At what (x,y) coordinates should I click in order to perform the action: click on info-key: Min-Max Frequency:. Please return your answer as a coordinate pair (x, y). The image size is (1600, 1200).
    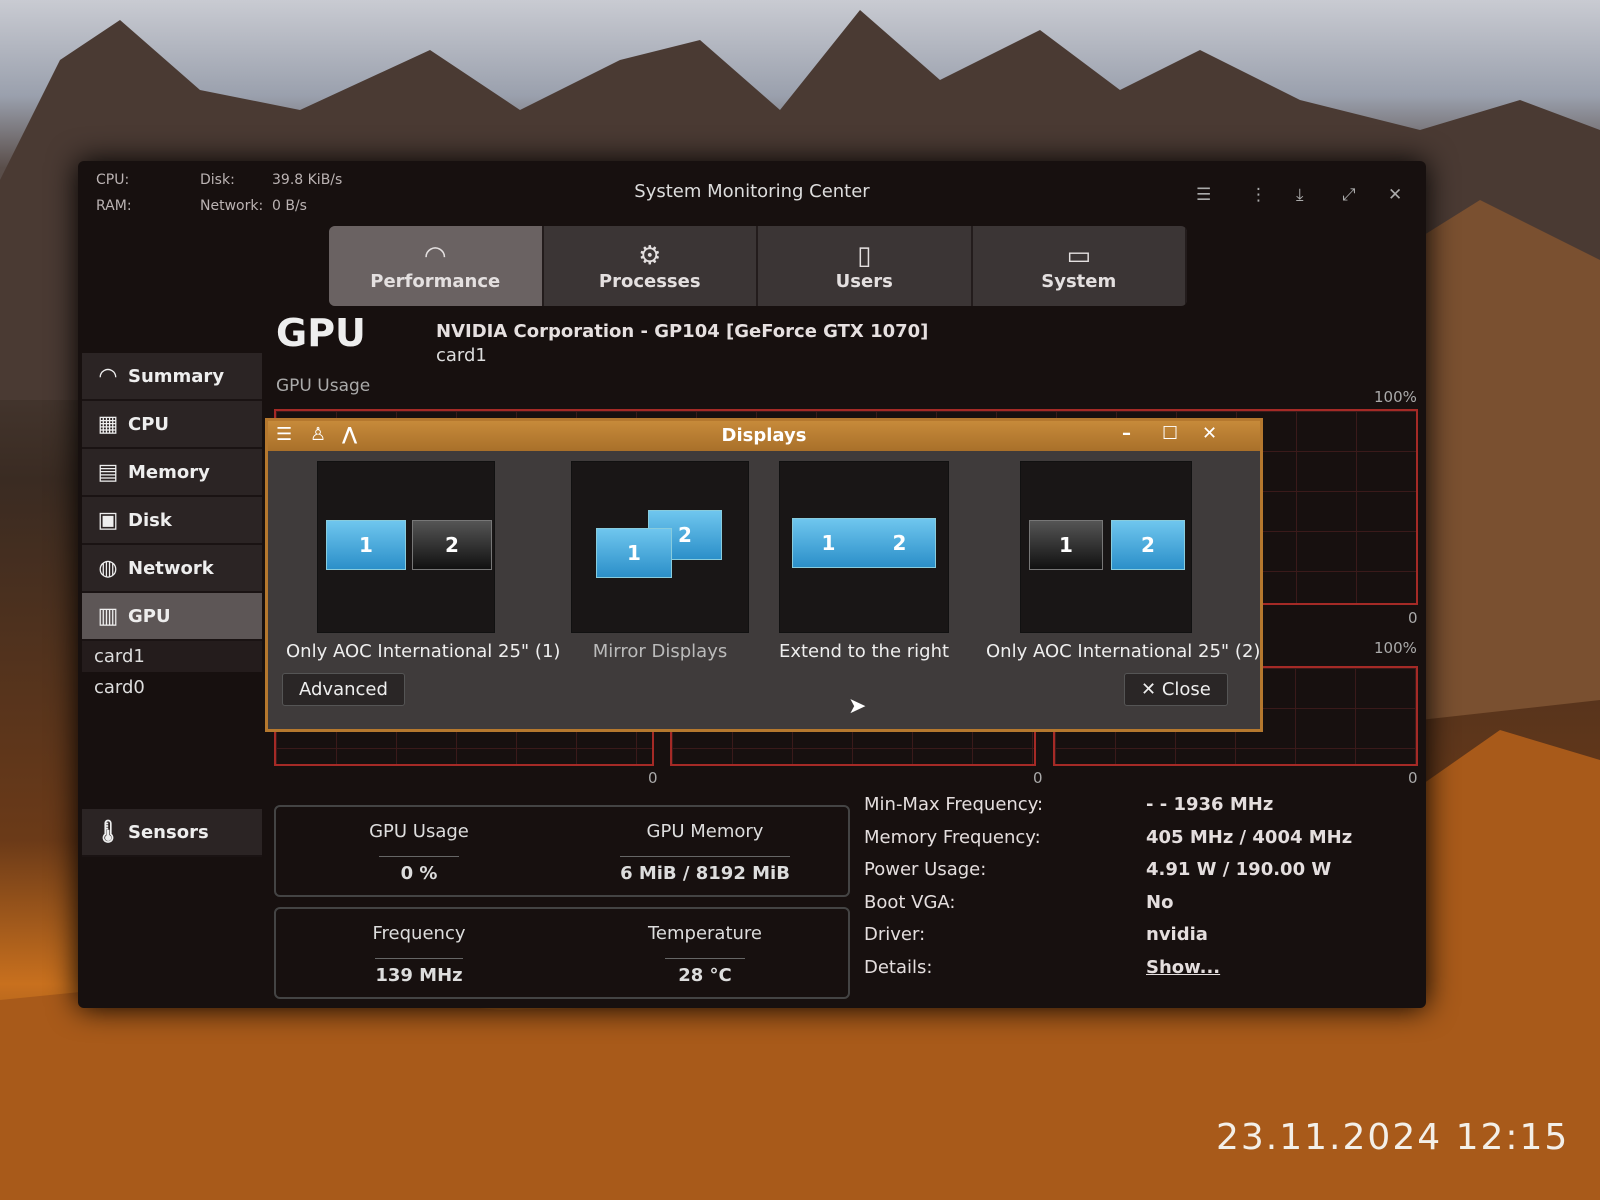
    Looking at the image, I should click on (954, 804).